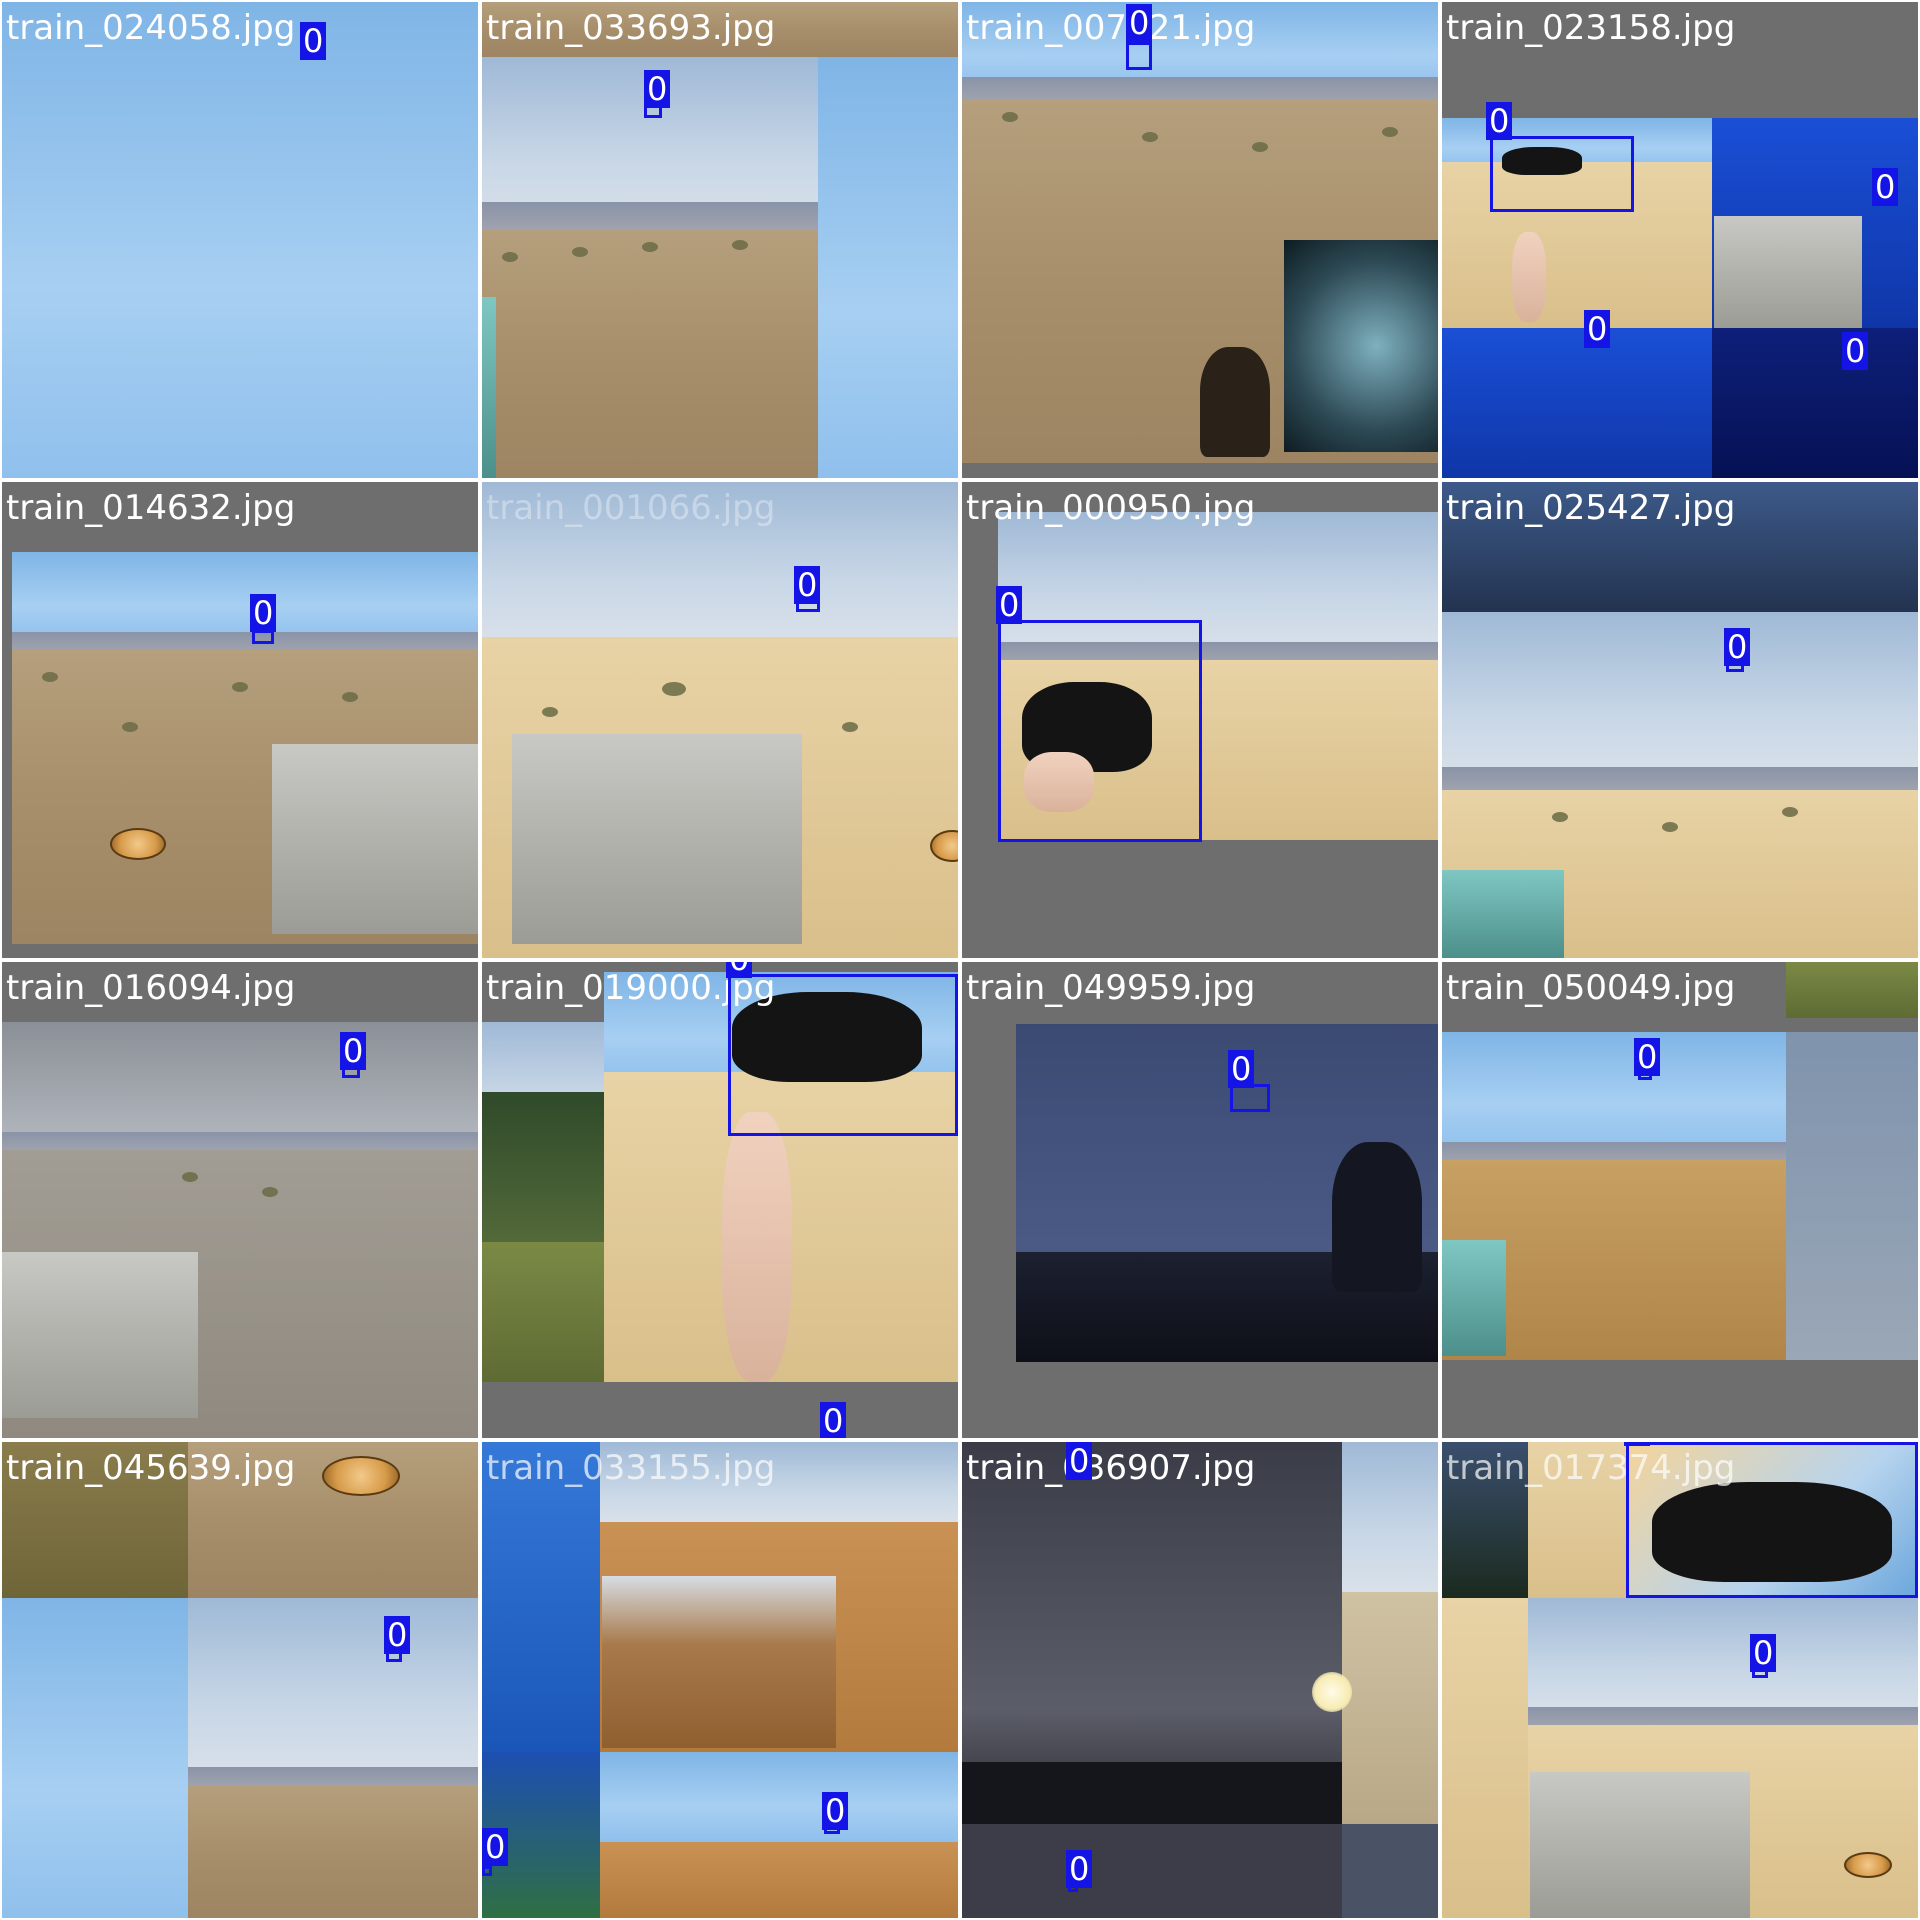 Image resolution: width=1920 pixels, height=1920 pixels. I want to click on mosaic-tile-train-025427: train_025427.jpg 0, so click(1680, 720).